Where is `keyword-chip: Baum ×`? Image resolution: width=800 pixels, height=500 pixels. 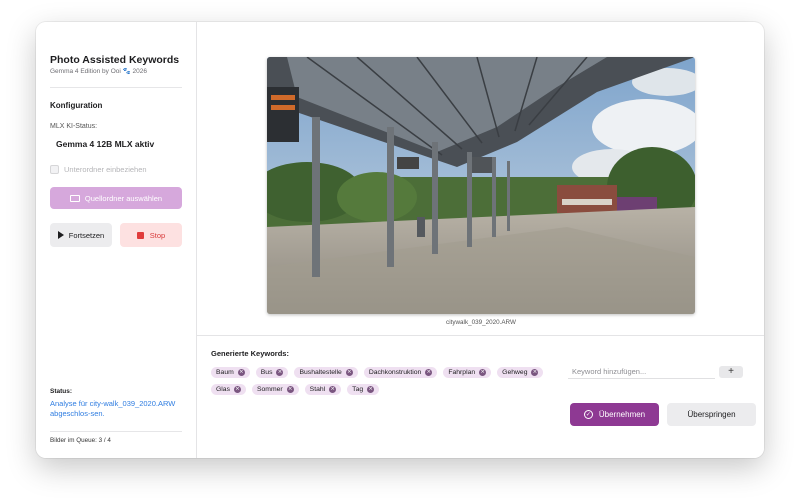
keyword-chip: Baum × is located at coordinates (230, 372).